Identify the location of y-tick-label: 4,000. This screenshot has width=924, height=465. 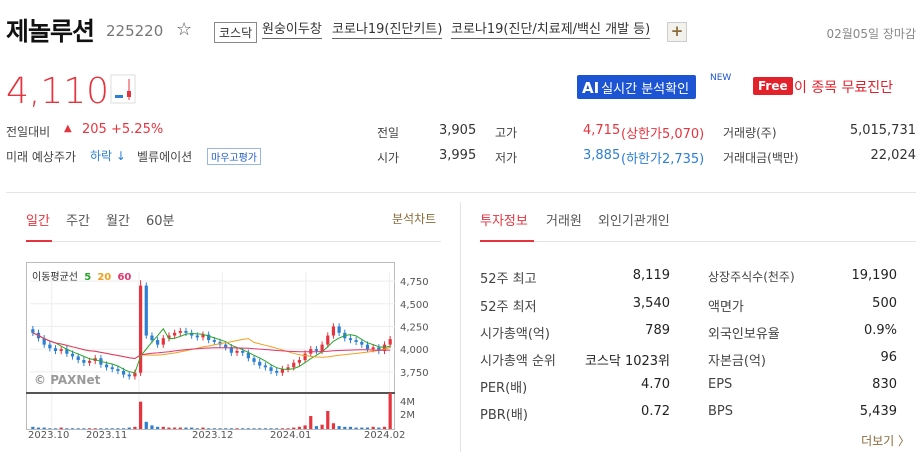
(414, 350).